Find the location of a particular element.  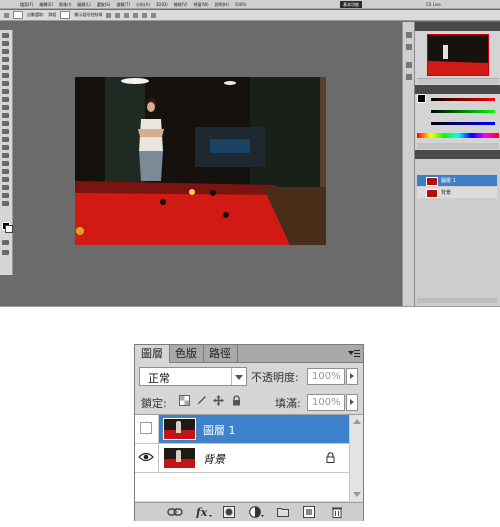

lasso-tool-icon is located at coordinates (5, 51).